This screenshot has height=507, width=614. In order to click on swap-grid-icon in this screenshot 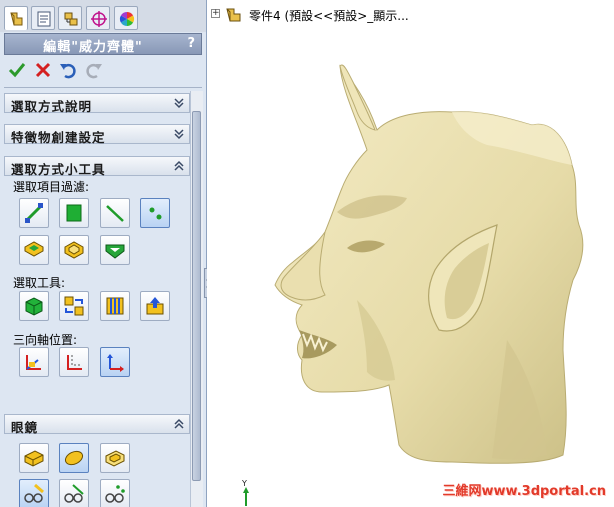, I will do `click(74, 306)`.